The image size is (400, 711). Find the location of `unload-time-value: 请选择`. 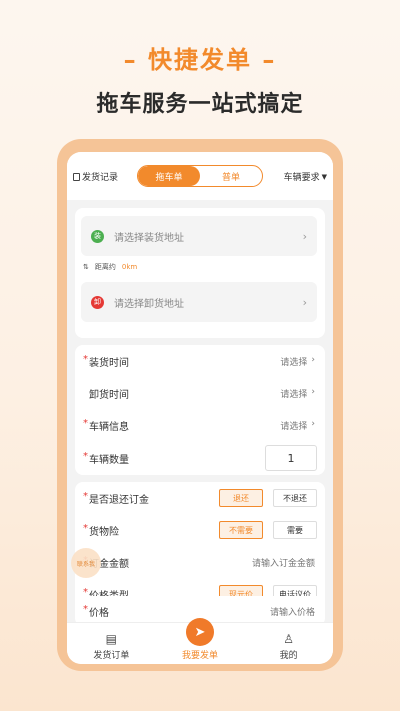

unload-time-value: 请选择 is located at coordinates (294, 394).